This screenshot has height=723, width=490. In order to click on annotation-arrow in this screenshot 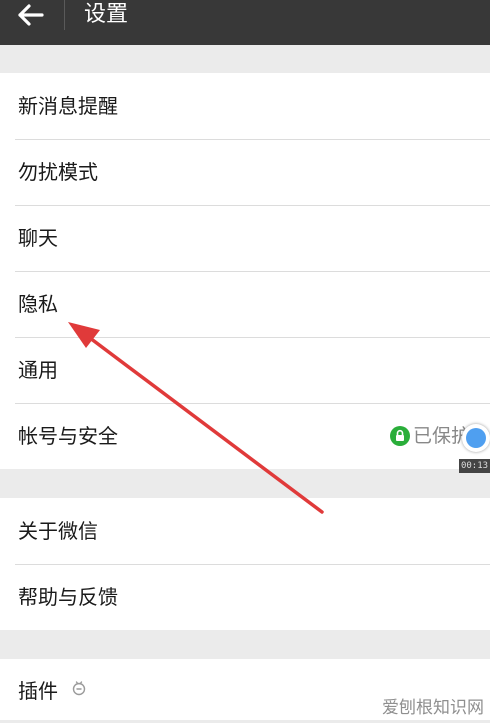, I will do `click(196, 418)`.